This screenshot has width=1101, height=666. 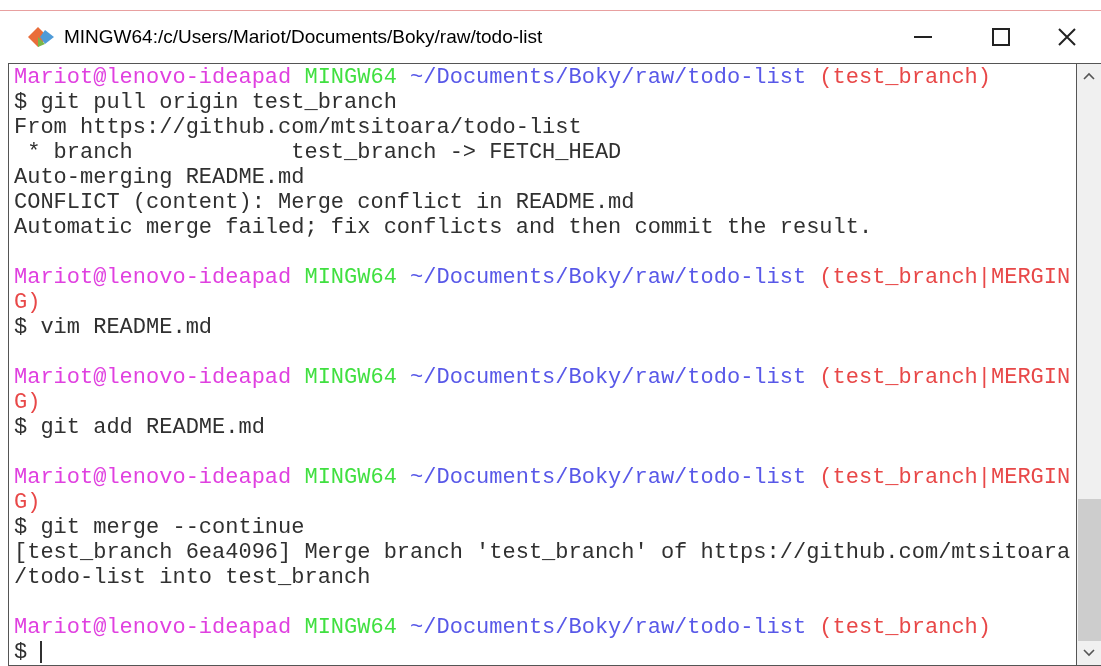 I want to click on terminal-text: Automatic merge failed; fix conflicts and then commit the result., so click(x=443, y=227).